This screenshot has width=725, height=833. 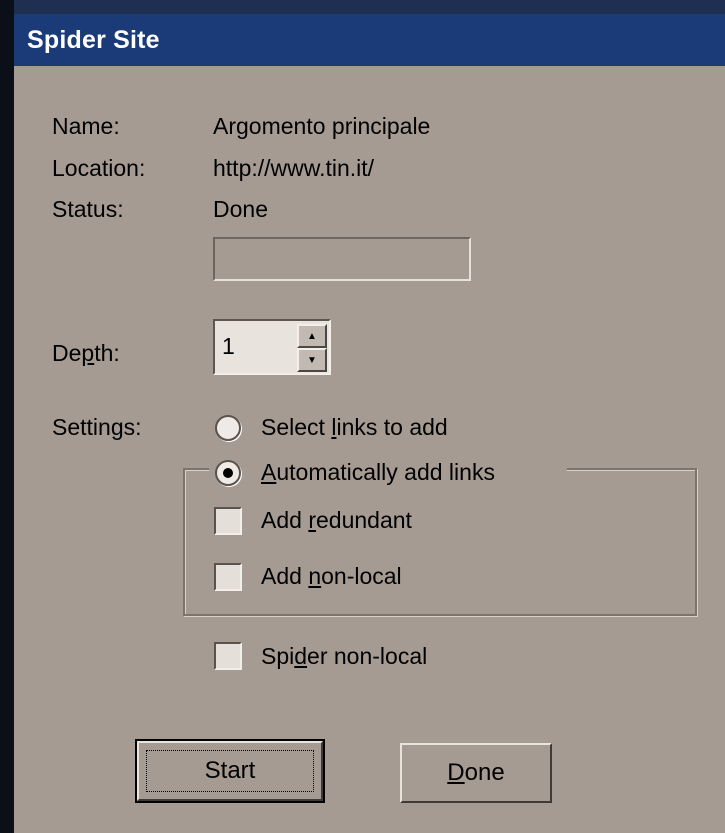 I want to click on title-bar: Spider Site, so click(x=369, y=41).